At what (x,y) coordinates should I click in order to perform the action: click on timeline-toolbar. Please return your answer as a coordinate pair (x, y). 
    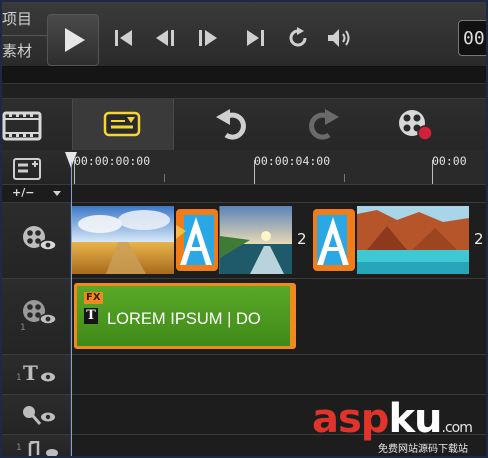
    Looking at the image, I should click on (244, 124).